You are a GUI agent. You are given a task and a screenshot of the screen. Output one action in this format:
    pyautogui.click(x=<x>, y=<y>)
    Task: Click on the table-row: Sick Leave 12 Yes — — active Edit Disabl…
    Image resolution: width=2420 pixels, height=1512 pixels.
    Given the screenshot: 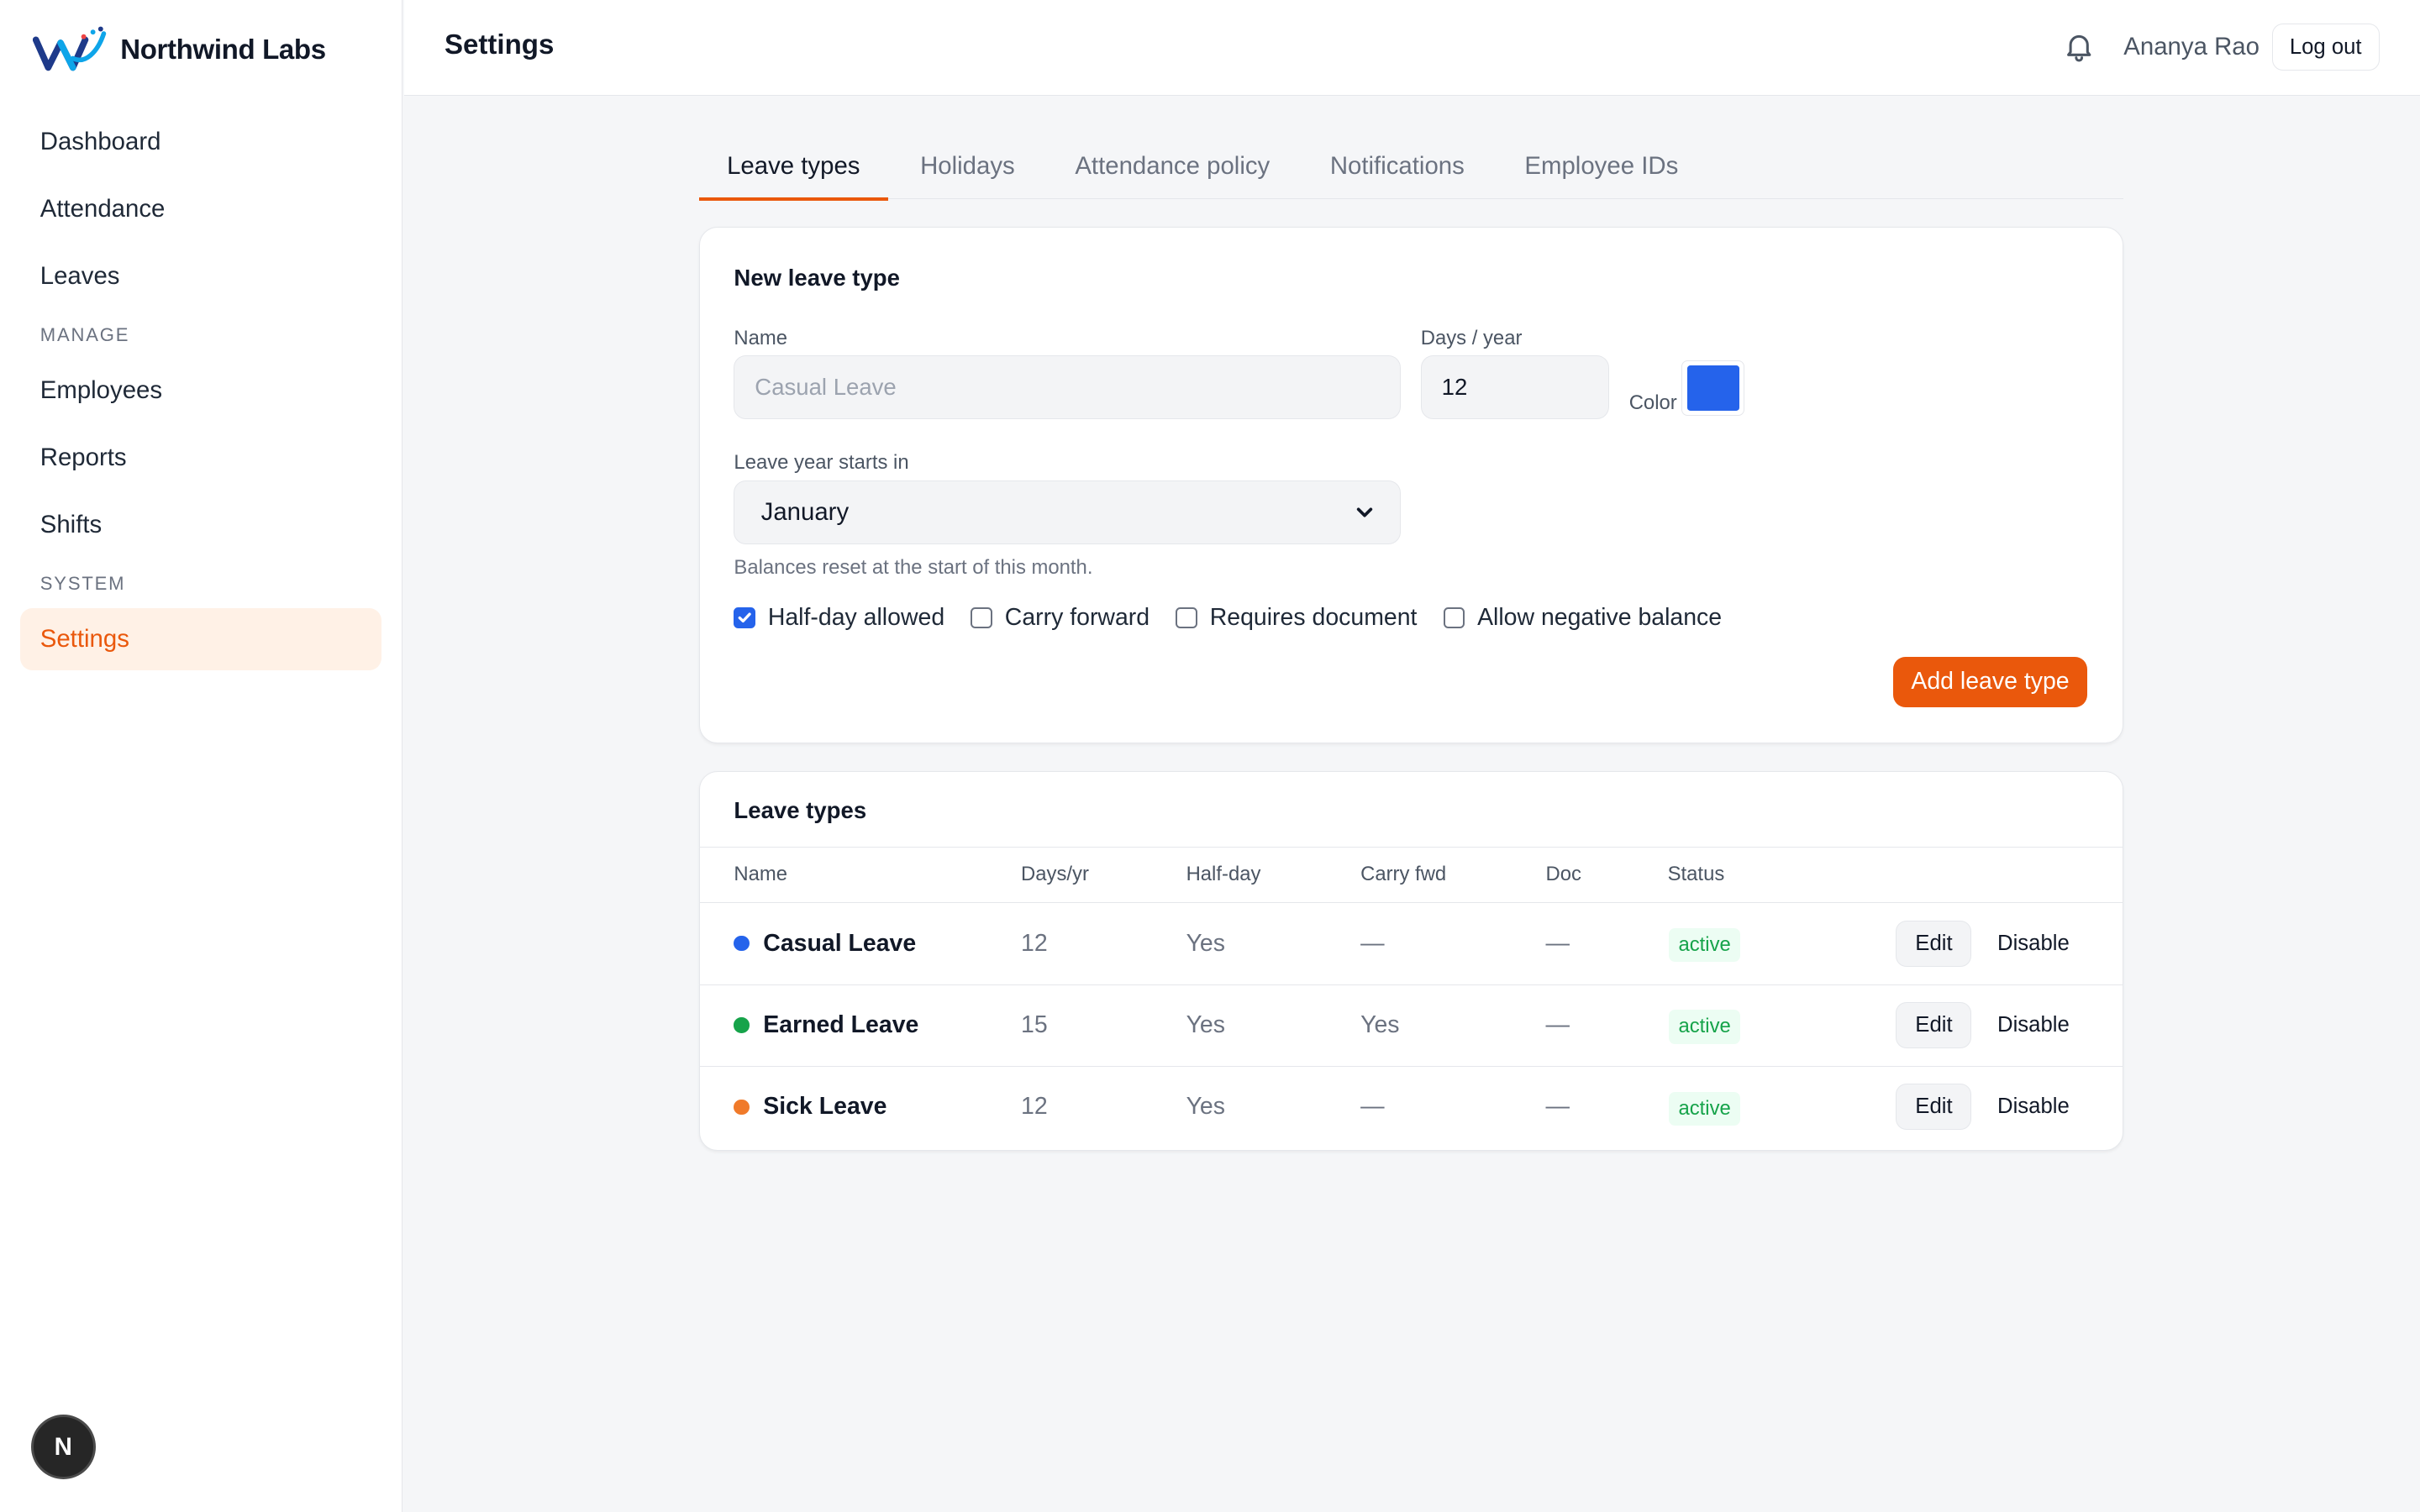 What is the action you would take?
    pyautogui.click(x=1411, y=1107)
    